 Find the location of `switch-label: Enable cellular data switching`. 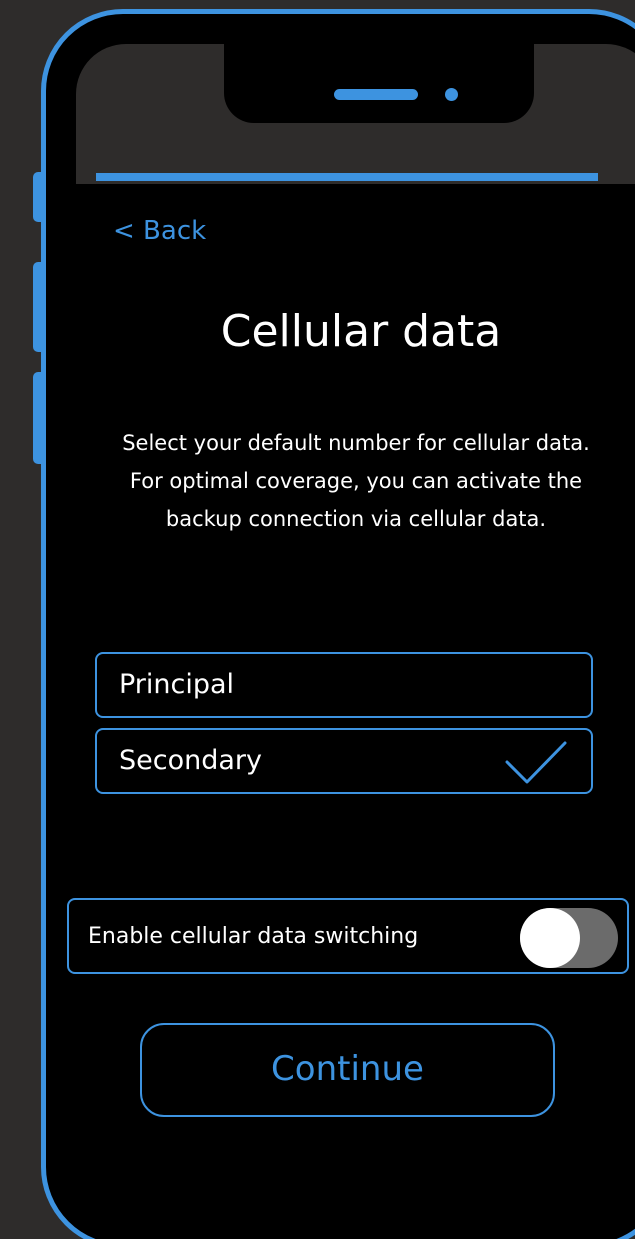

switch-label: Enable cellular data switching is located at coordinates (253, 936).